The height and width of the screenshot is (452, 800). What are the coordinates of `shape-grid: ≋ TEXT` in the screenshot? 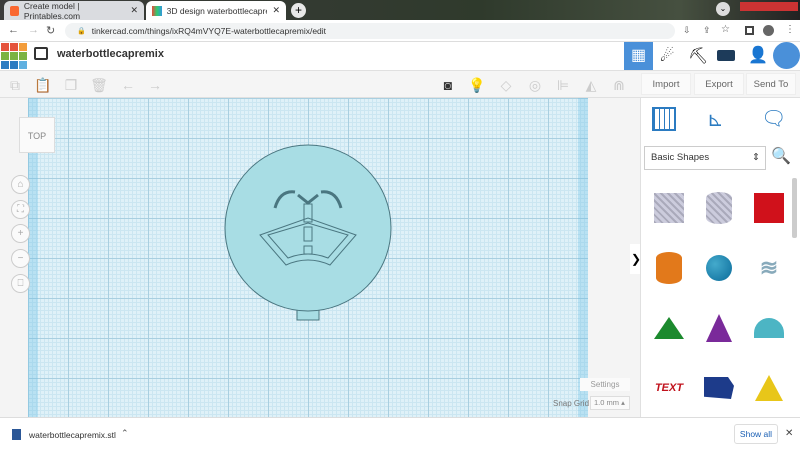 It's located at (719, 298).